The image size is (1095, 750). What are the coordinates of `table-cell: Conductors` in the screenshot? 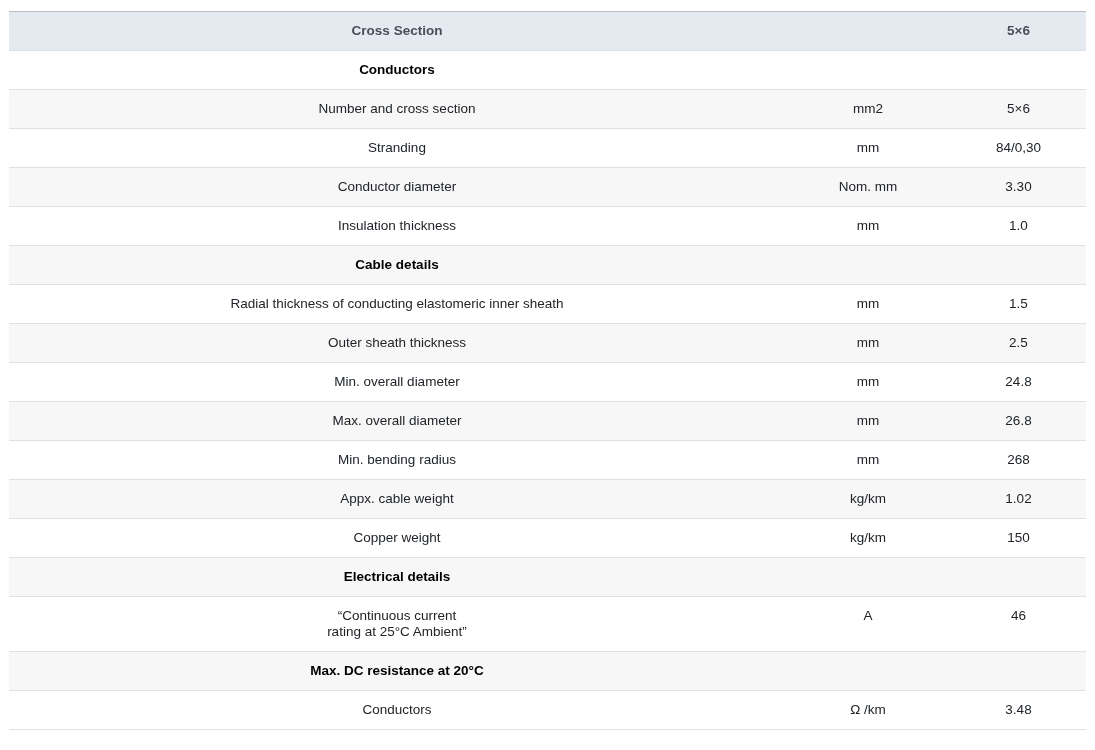 It's located at (397, 710).